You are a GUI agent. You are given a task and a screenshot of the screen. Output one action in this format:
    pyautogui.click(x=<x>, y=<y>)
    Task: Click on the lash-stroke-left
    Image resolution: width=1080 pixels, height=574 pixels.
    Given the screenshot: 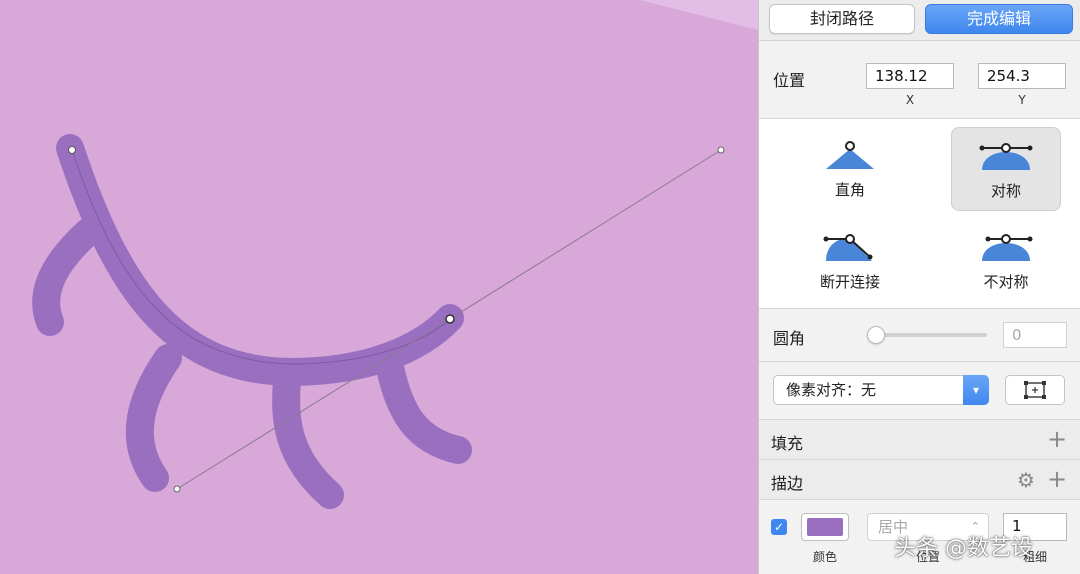 What is the action you would take?
    pyautogui.click(x=67, y=277)
    